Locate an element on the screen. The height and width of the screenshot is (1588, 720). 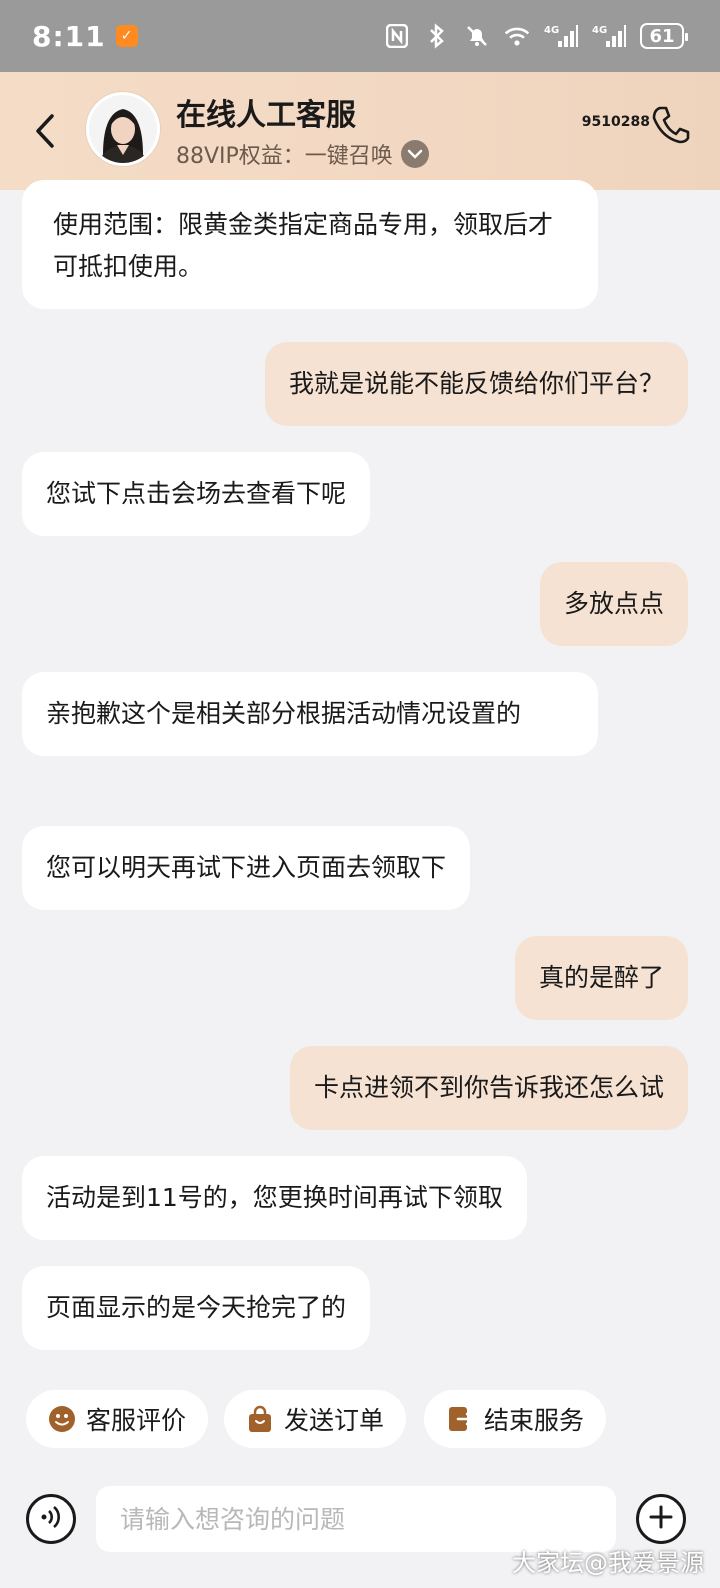
chevron-down-icon is located at coordinates (414, 154).